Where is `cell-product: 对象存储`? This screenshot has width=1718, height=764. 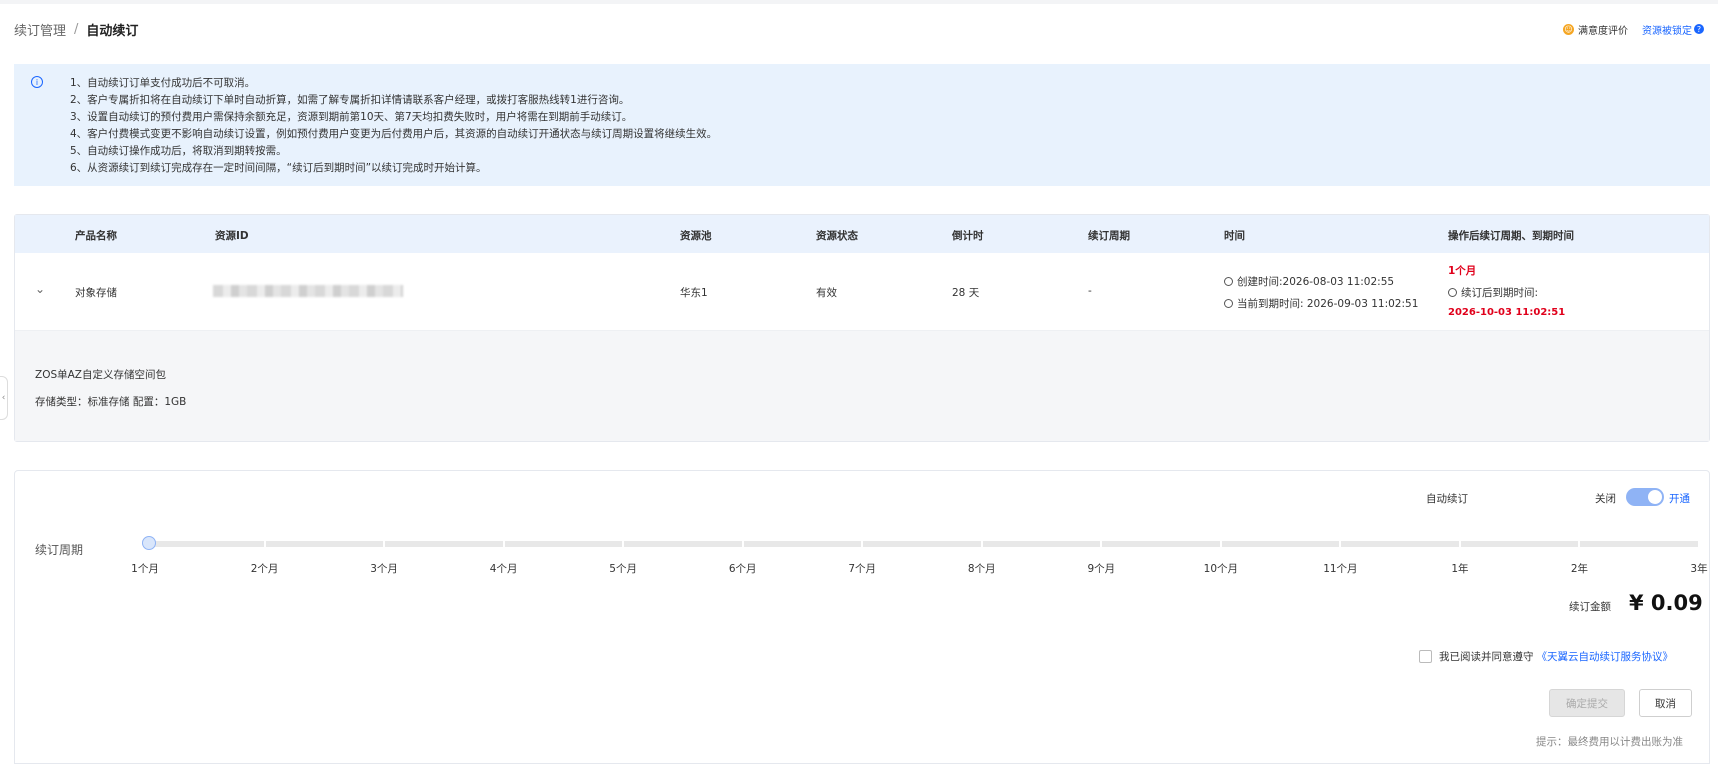
cell-product: 对象存储 is located at coordinates (96, 293).